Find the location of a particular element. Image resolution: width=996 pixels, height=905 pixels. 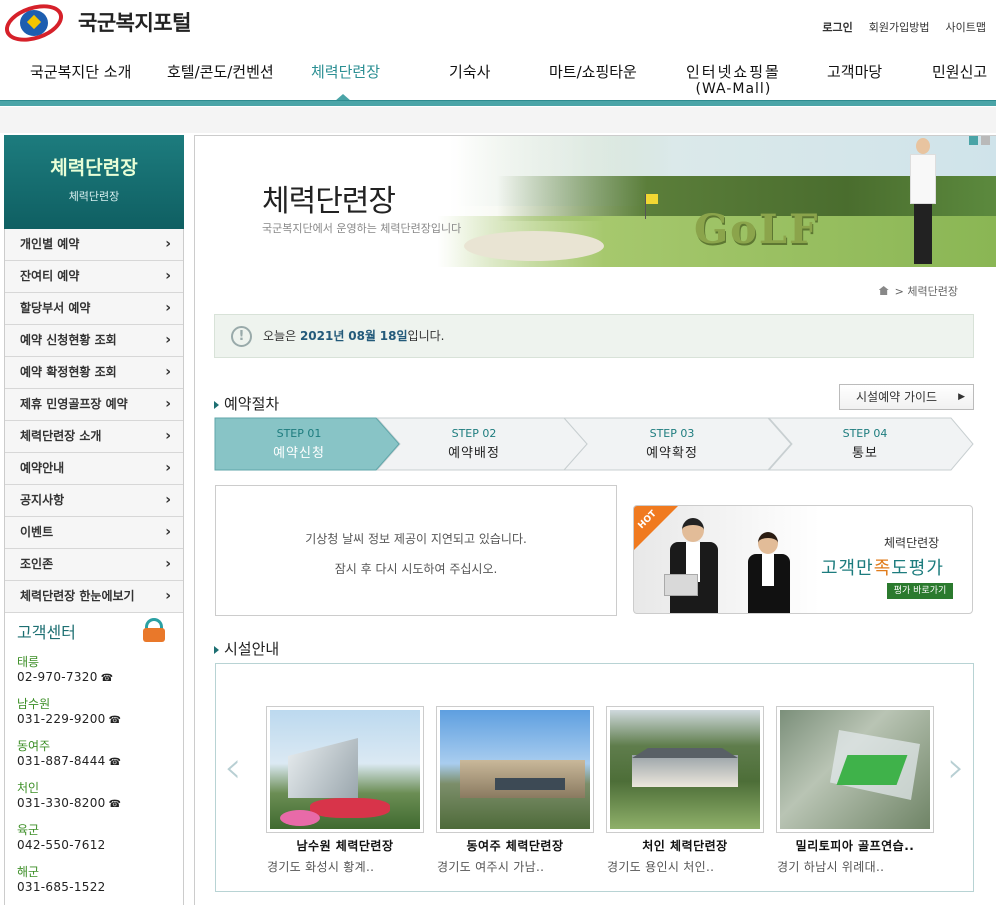

facility-card: 밀리토피아 골프연습.. 경기 하남시 위례대.. is located at coordinates (855, 790).